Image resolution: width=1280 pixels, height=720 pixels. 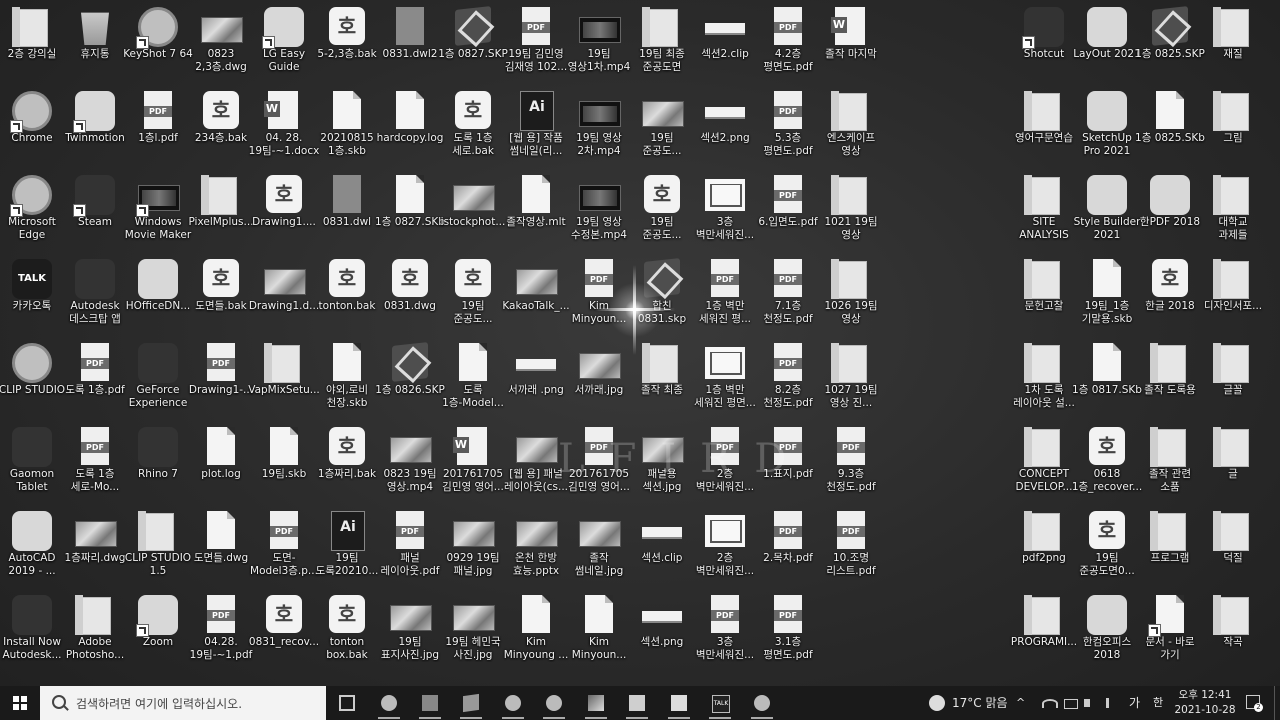 I want to click on weather-sun-icon, so click(x=937, y=703).